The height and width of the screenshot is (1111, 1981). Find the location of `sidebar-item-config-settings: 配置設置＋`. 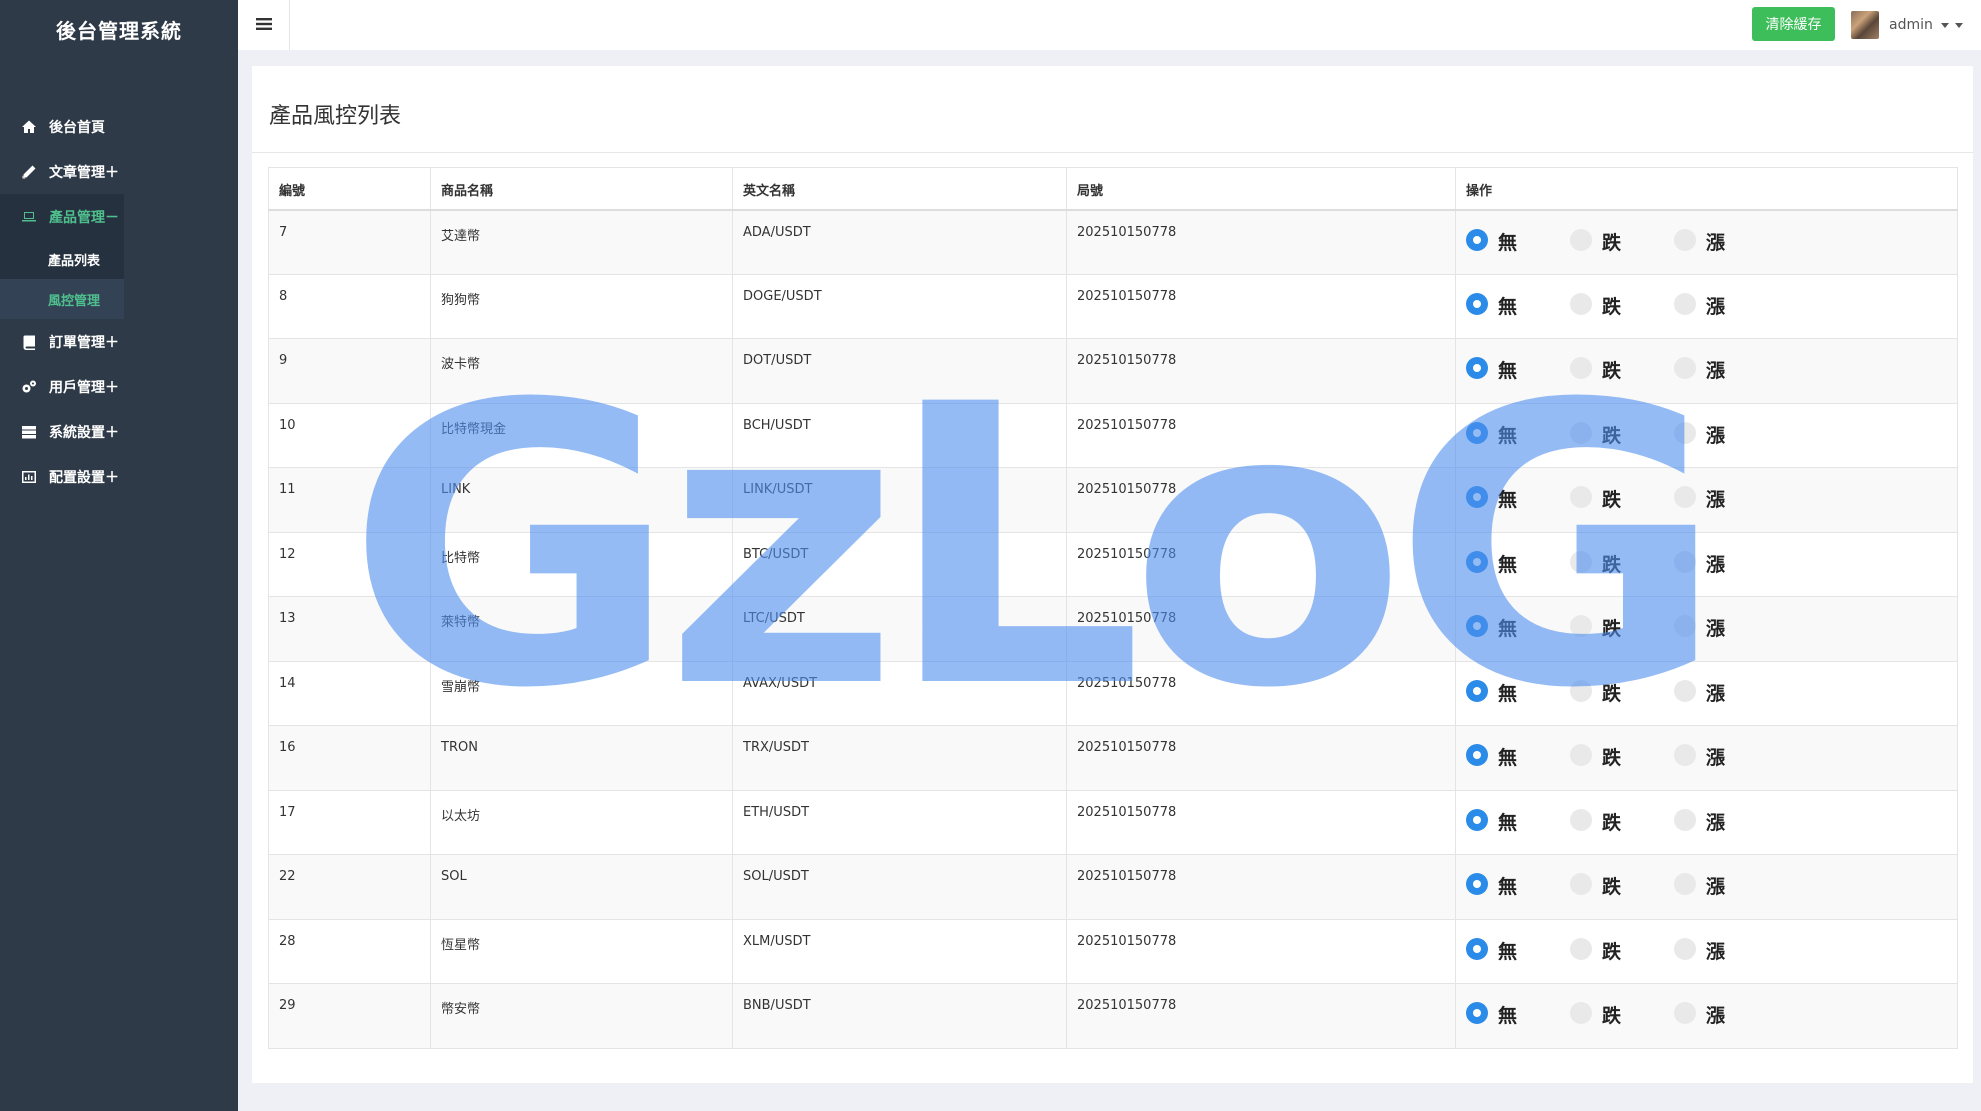

sidebar-item-config-settings: 配置設置＋ is located at coordinates (119, 476).